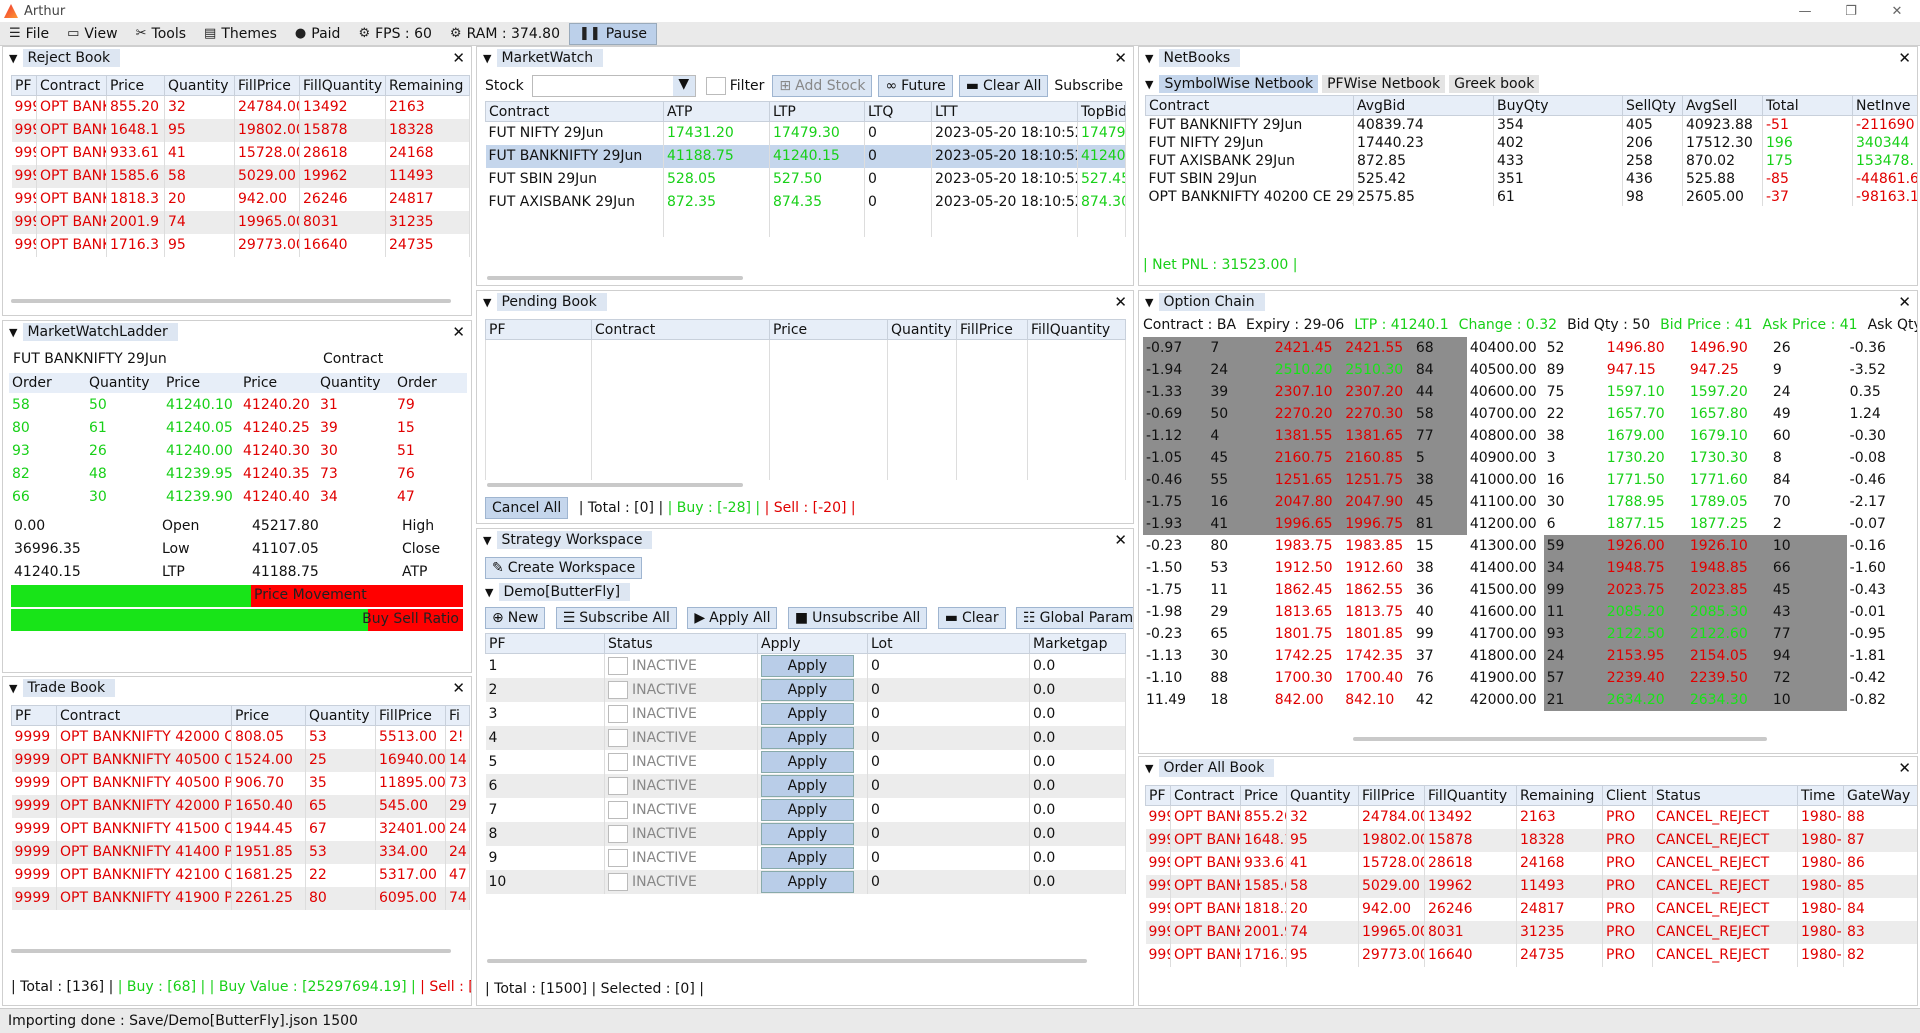 This screenshot has width=1920, height=1033. Describe the element at coordinates (515, 618) in the screenshot. I see `new-button: ⊕ New` at that location.